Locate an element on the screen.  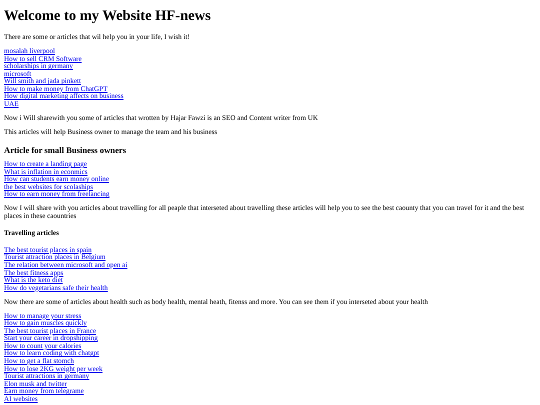
page-title: Welcome to my Website HF-news is located at coordinates (108, 16).